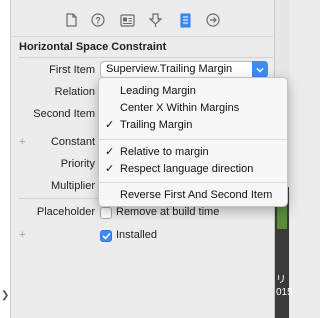 The height and width of the screenshot is (318, 320). I want to click on installed-checkbox-label: Installed, so click(136, 235).